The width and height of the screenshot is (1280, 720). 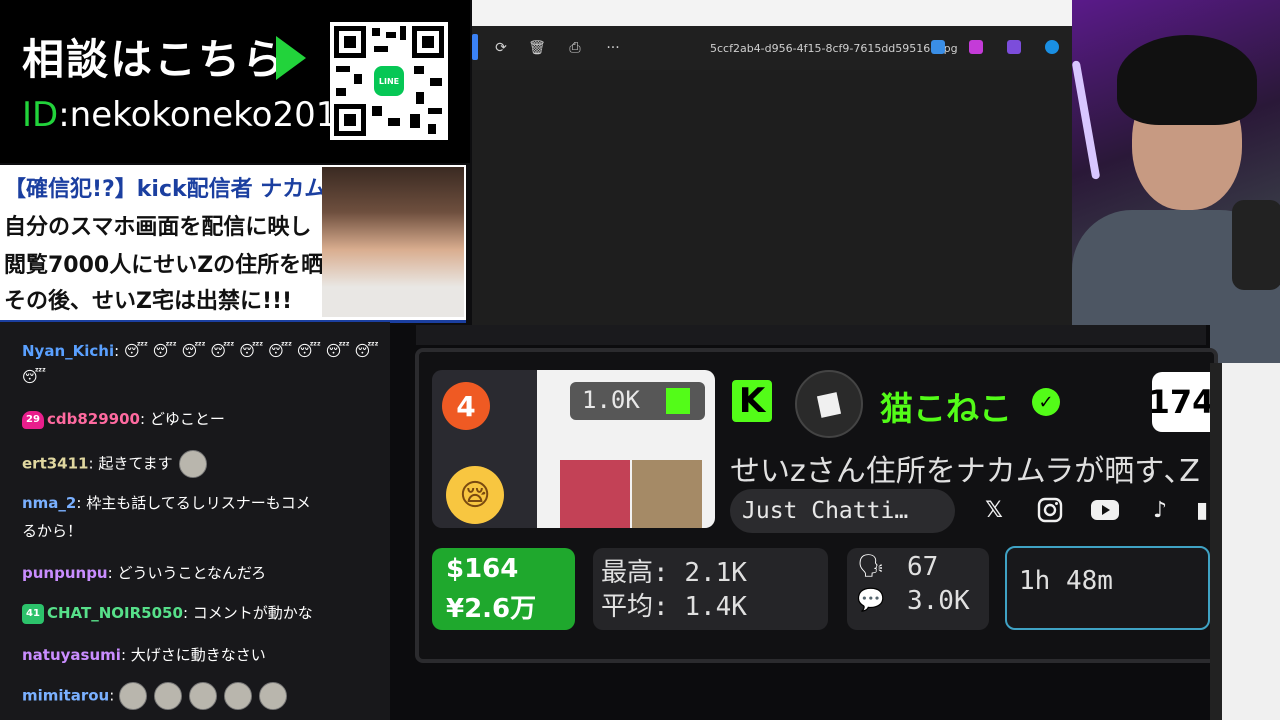 I want to click on chat-username: ert3411, so click(x=55, y=464).